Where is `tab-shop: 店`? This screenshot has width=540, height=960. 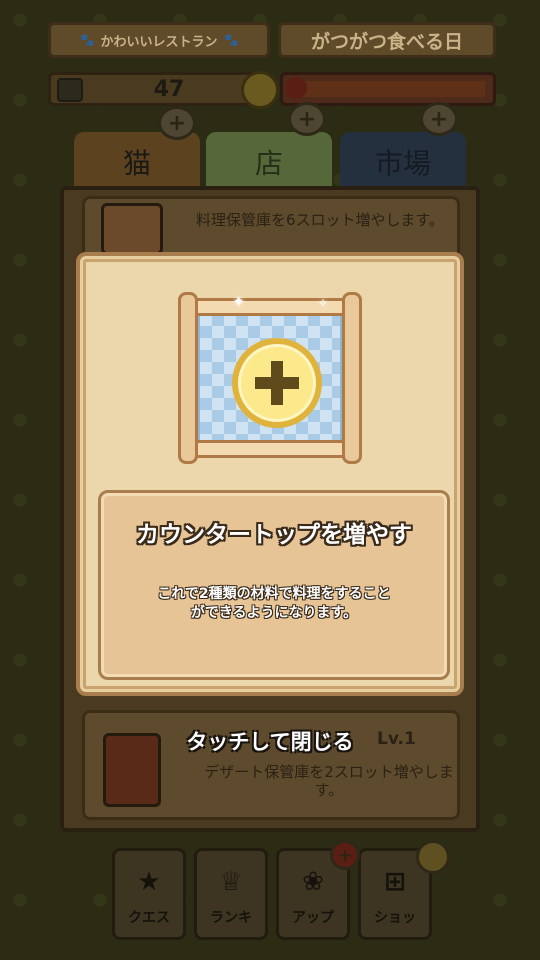
tab-shop: 店 is located at coordinates (269, 162).